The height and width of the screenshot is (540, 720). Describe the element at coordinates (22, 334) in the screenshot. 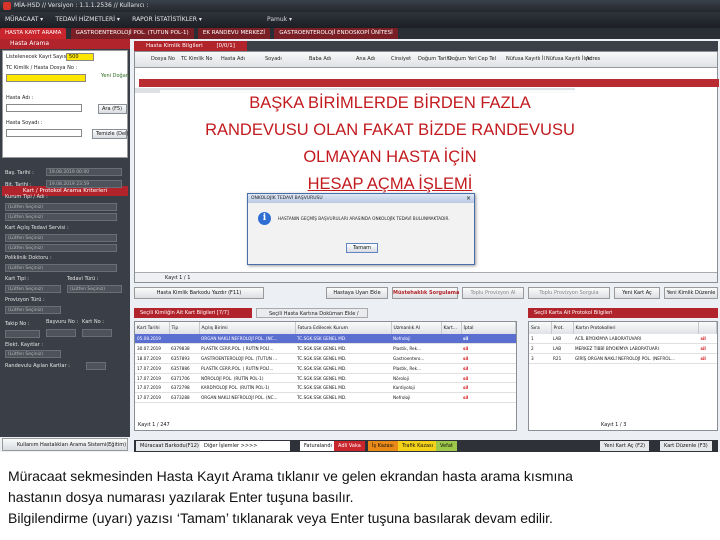

I see `takip-no-input` at that location.